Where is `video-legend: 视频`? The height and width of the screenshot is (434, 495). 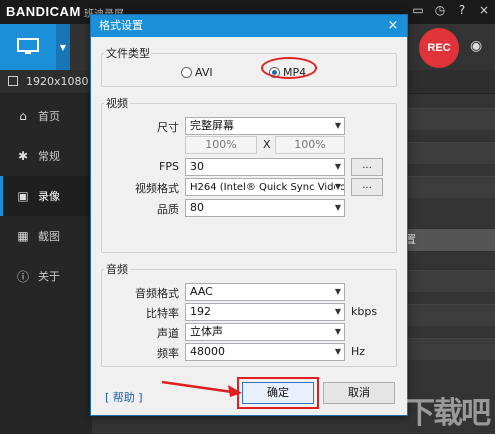
video-legend: 视频 is located at coordinates (117, 103).